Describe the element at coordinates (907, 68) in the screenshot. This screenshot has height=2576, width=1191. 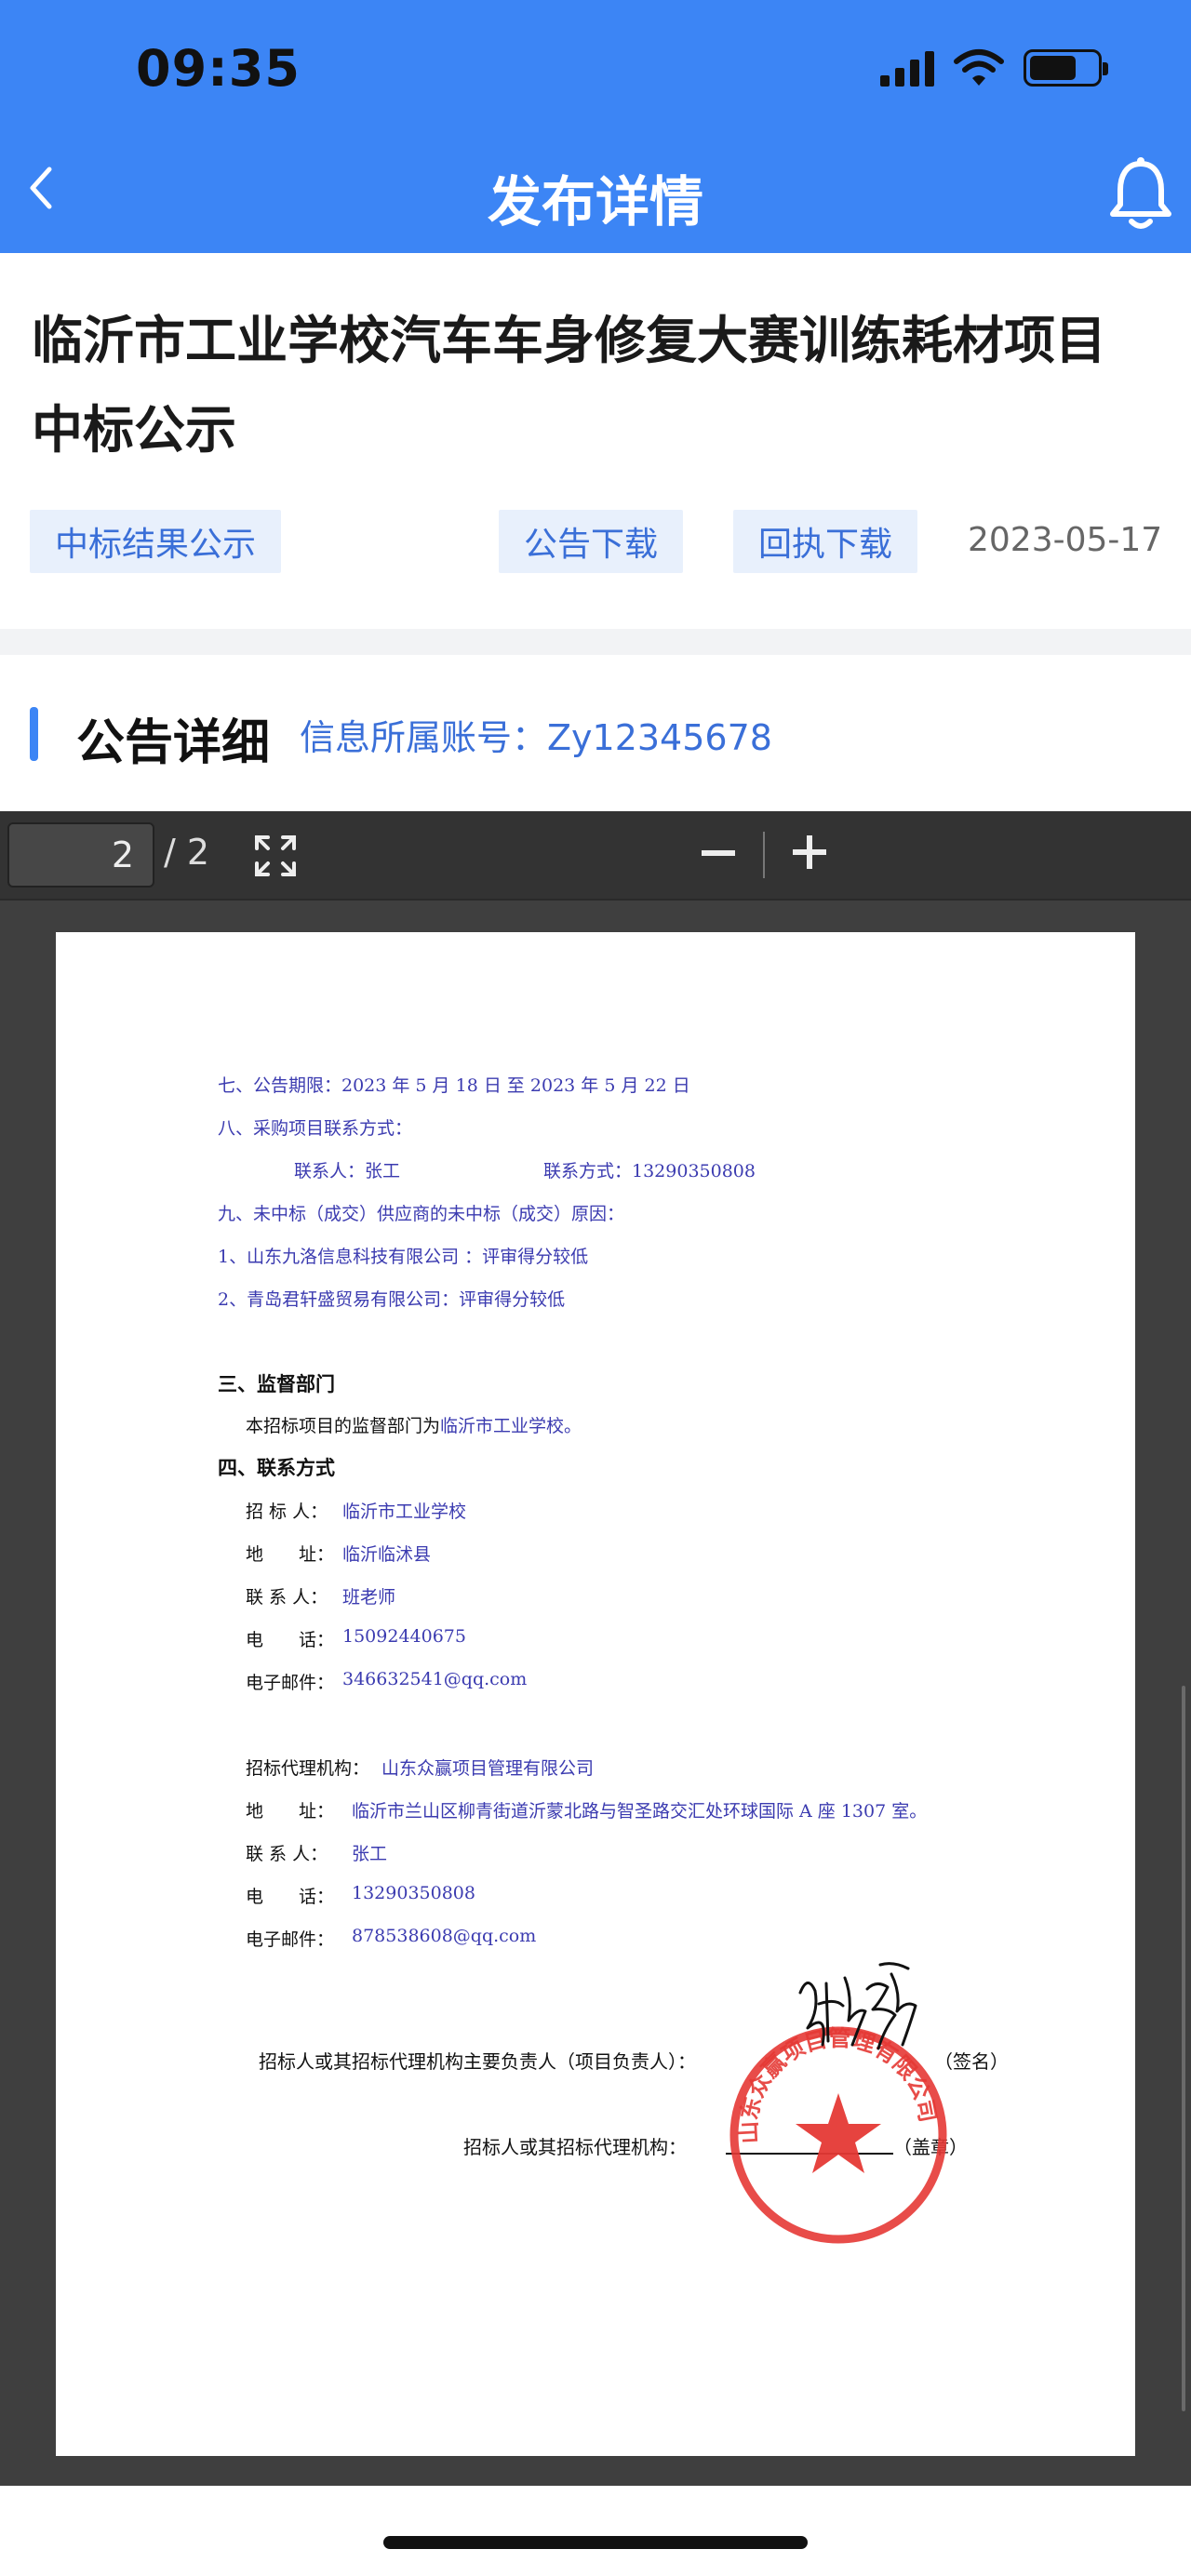
I see `cellular-signal-icon` at that location.